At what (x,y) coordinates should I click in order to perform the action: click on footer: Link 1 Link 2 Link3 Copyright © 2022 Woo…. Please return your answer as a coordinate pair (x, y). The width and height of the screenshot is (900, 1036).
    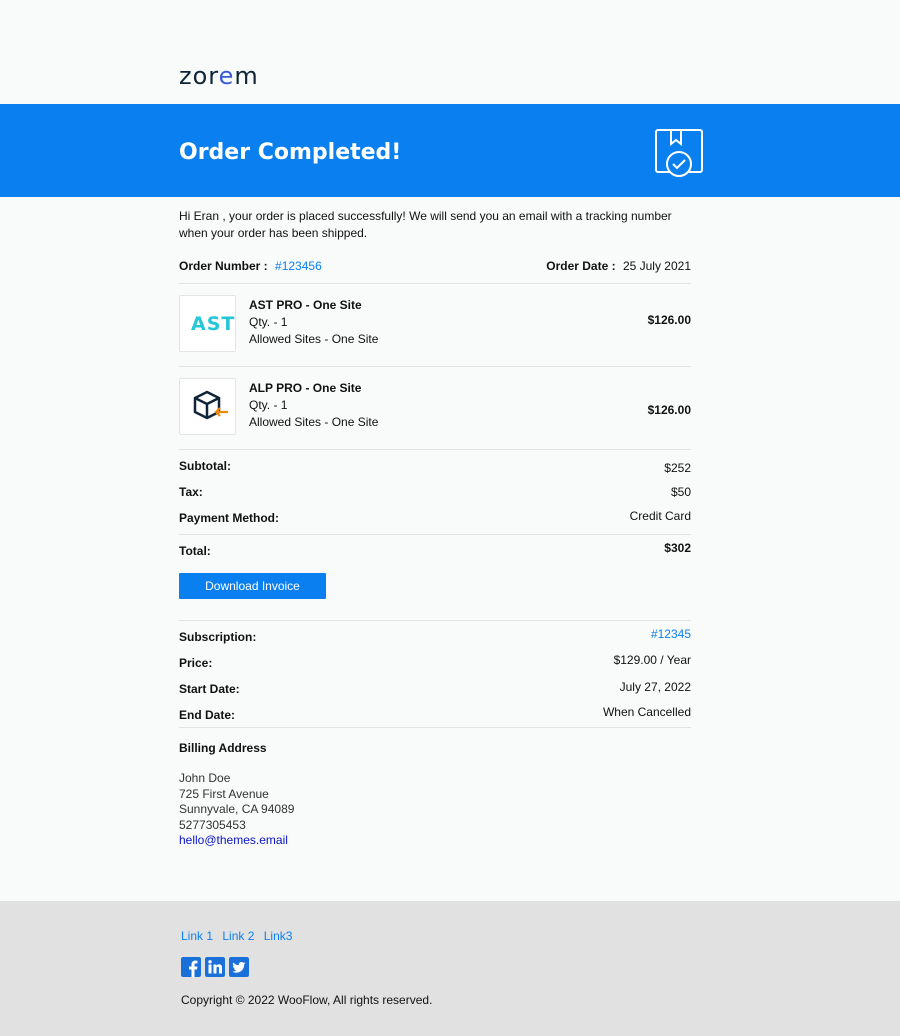
    Looking at the image, I should click on (450, 968).